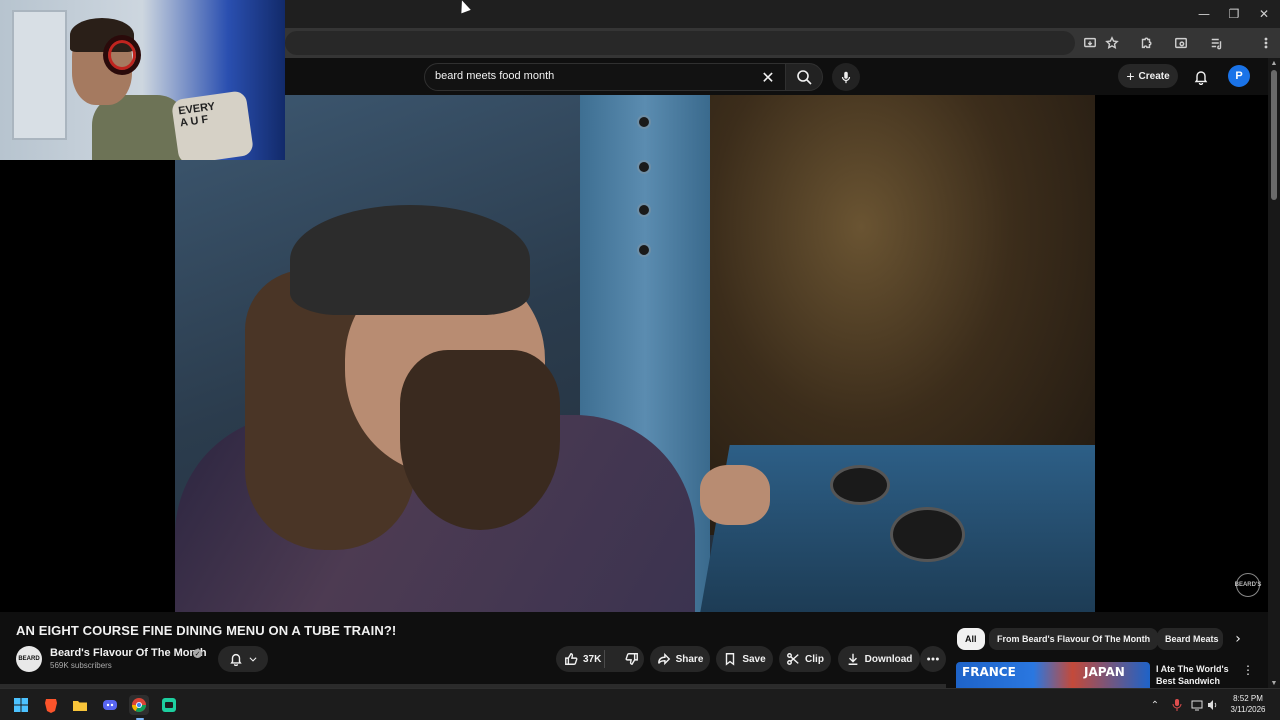  I want to click on like-dislike-group: 37K, so click(600, 659).